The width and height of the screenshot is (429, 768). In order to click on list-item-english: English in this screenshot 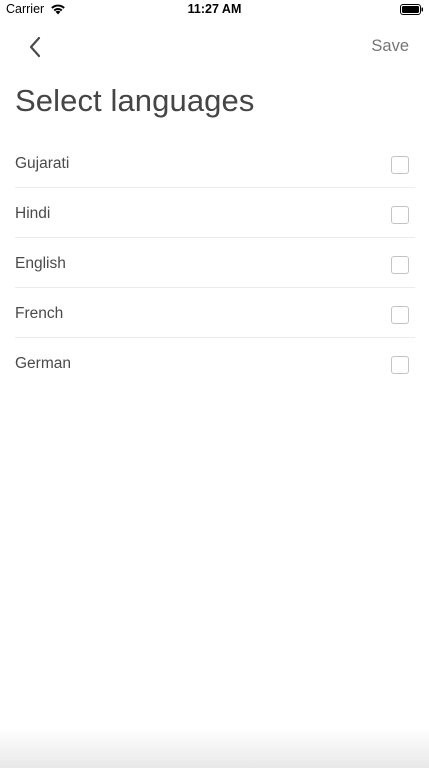, I will do `click(215, 263)`.